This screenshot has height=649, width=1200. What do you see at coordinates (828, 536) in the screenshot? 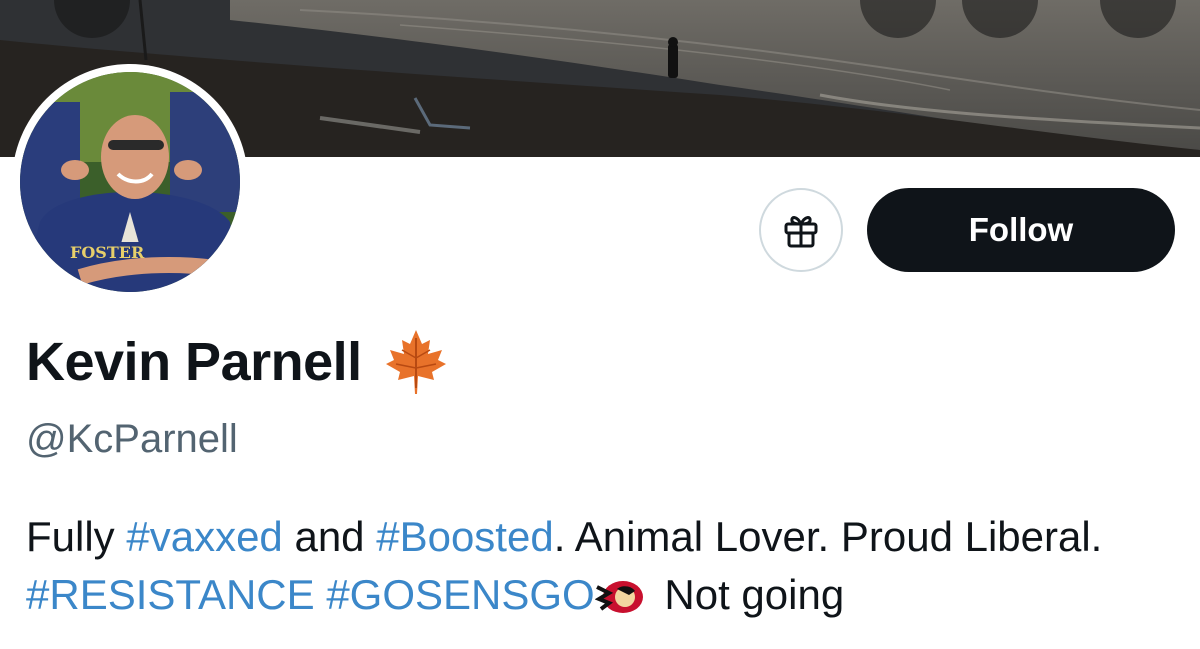
I see `bio-text: . Animal Lover. Proud Liberal.` at bounding box center [828, 536].